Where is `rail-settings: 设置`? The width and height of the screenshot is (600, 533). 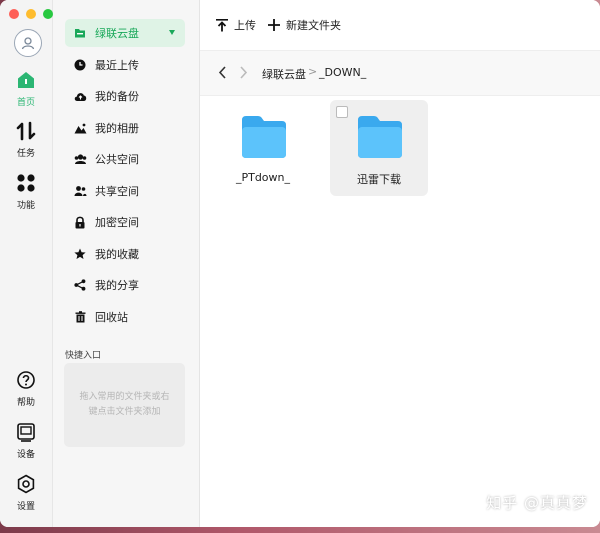
rail-settings: 设置 is located at coordinates (26, 492).